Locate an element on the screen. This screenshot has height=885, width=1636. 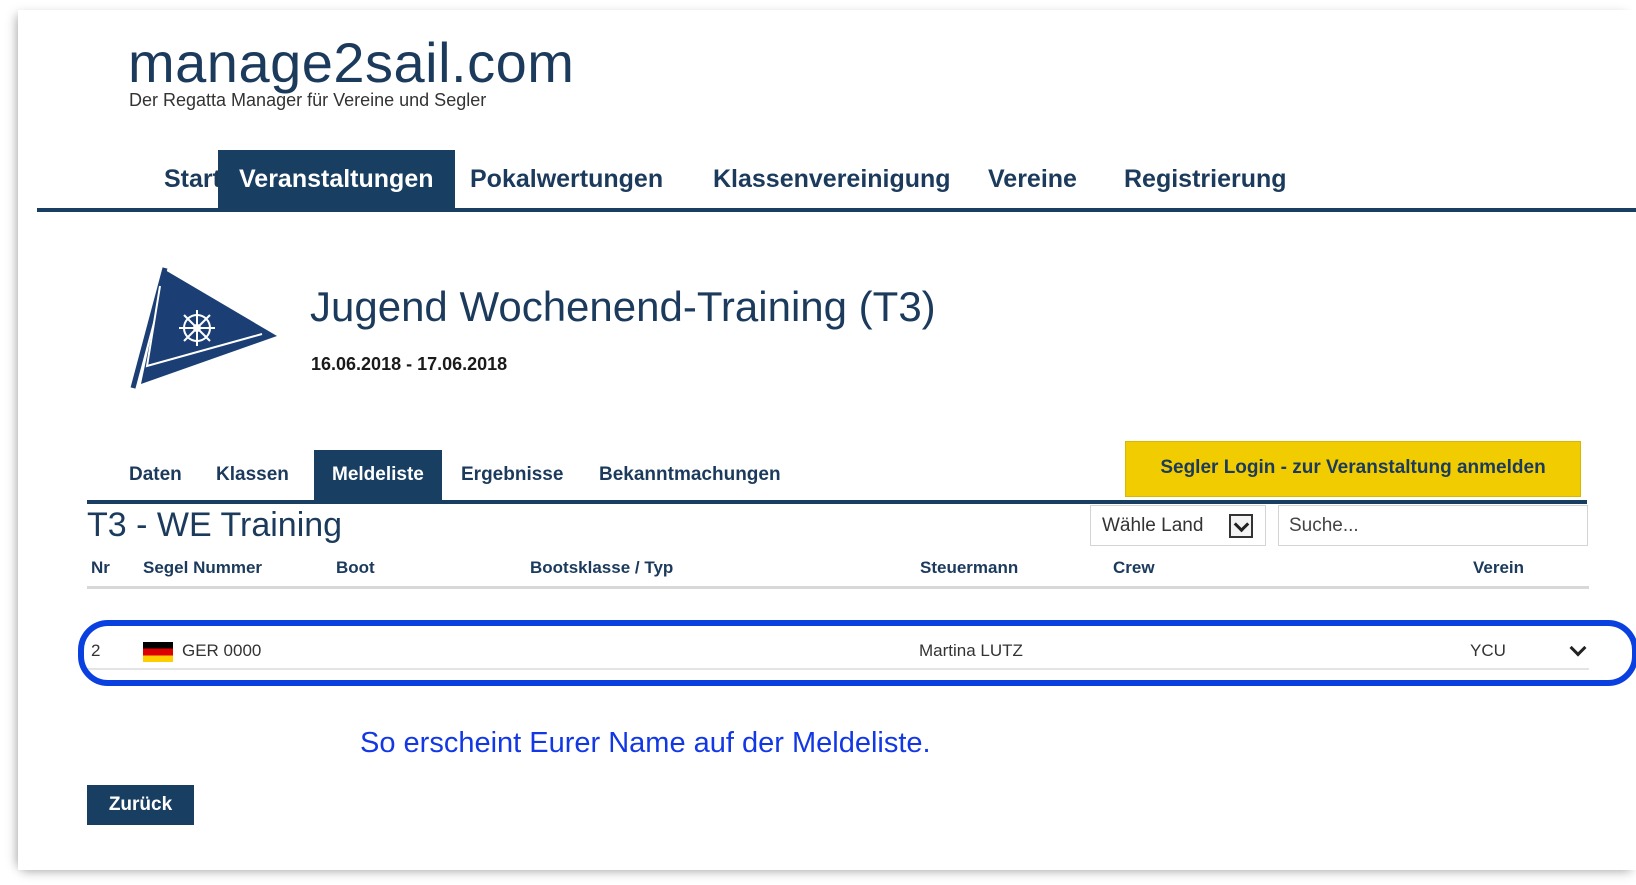
tab-klassen: Klassen is located at coordinates (252, 475).